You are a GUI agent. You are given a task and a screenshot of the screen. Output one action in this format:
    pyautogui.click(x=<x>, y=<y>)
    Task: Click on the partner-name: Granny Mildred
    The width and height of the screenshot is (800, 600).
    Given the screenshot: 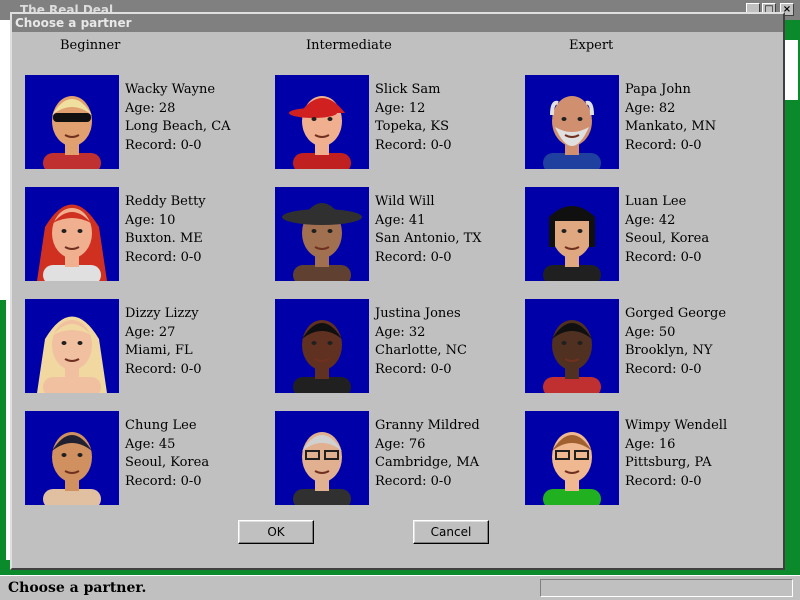 What is the action you would take?
    pyautogui.click(x=427, y=425)
    